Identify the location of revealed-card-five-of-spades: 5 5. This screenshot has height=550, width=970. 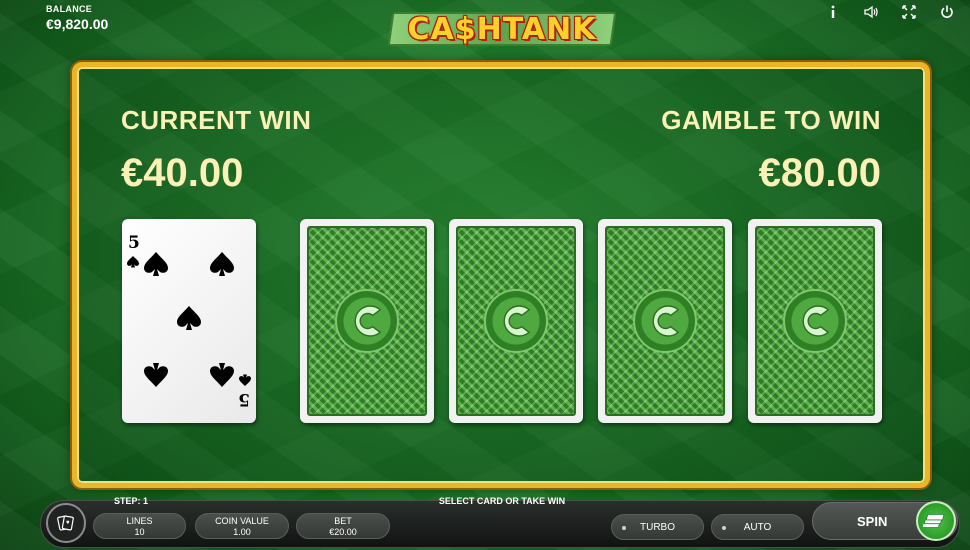
(189, 321).